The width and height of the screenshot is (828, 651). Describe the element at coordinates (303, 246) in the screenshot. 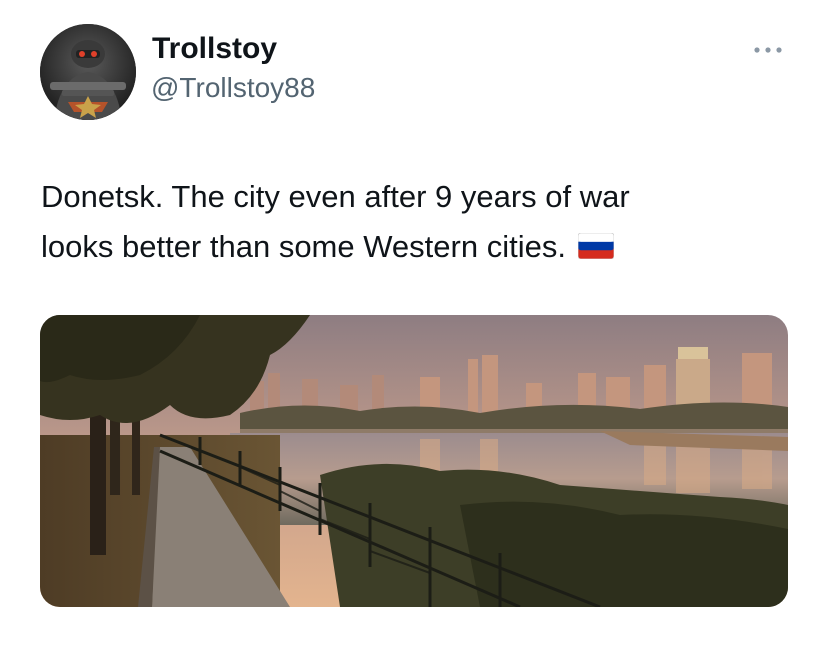

I see `tweet-text-line-2-content: looks better than some Western cities.` at that location.